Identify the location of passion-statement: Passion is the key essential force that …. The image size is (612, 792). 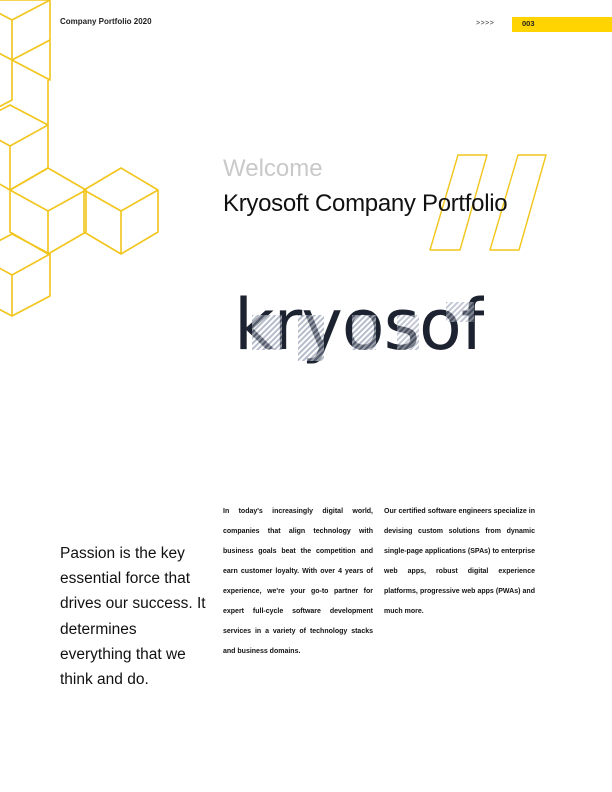
(133, 617).